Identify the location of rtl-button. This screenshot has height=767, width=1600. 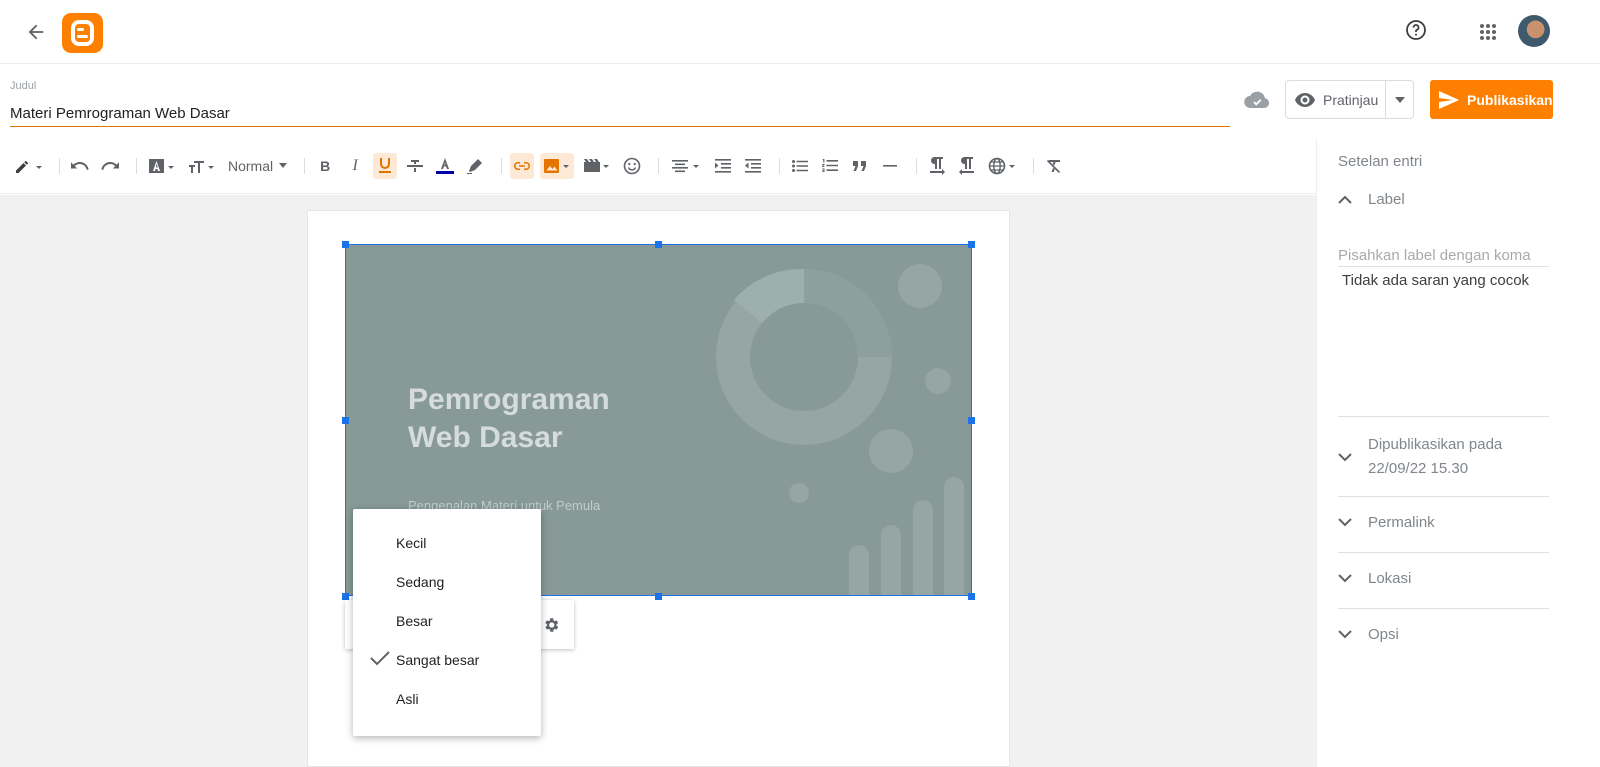
(967, 166).